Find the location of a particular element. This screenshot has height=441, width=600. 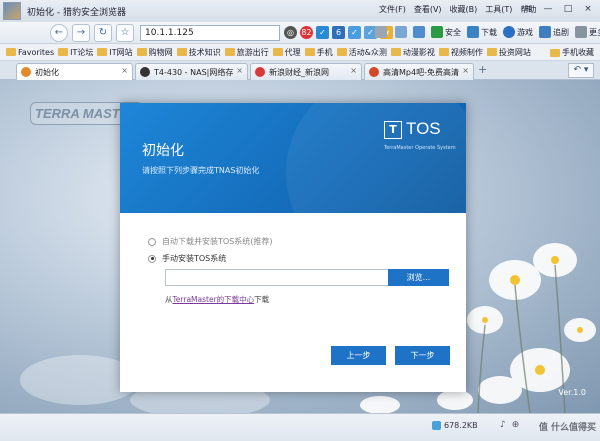

dialog-subtitle: 请按照下列步骤完成TNAS初始化 is located at coordinates (201, 170).